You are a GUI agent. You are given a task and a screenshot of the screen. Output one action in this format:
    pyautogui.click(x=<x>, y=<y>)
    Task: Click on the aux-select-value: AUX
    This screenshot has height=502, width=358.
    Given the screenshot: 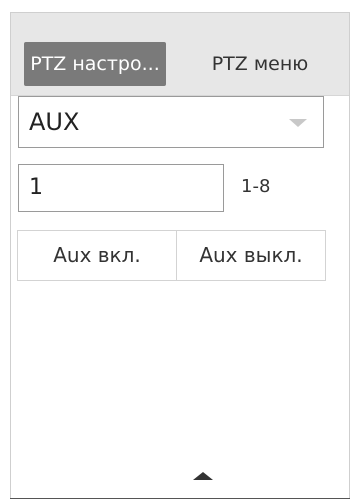 What is the action you would take?
    pyautogui.click(x=54, y=122)
    